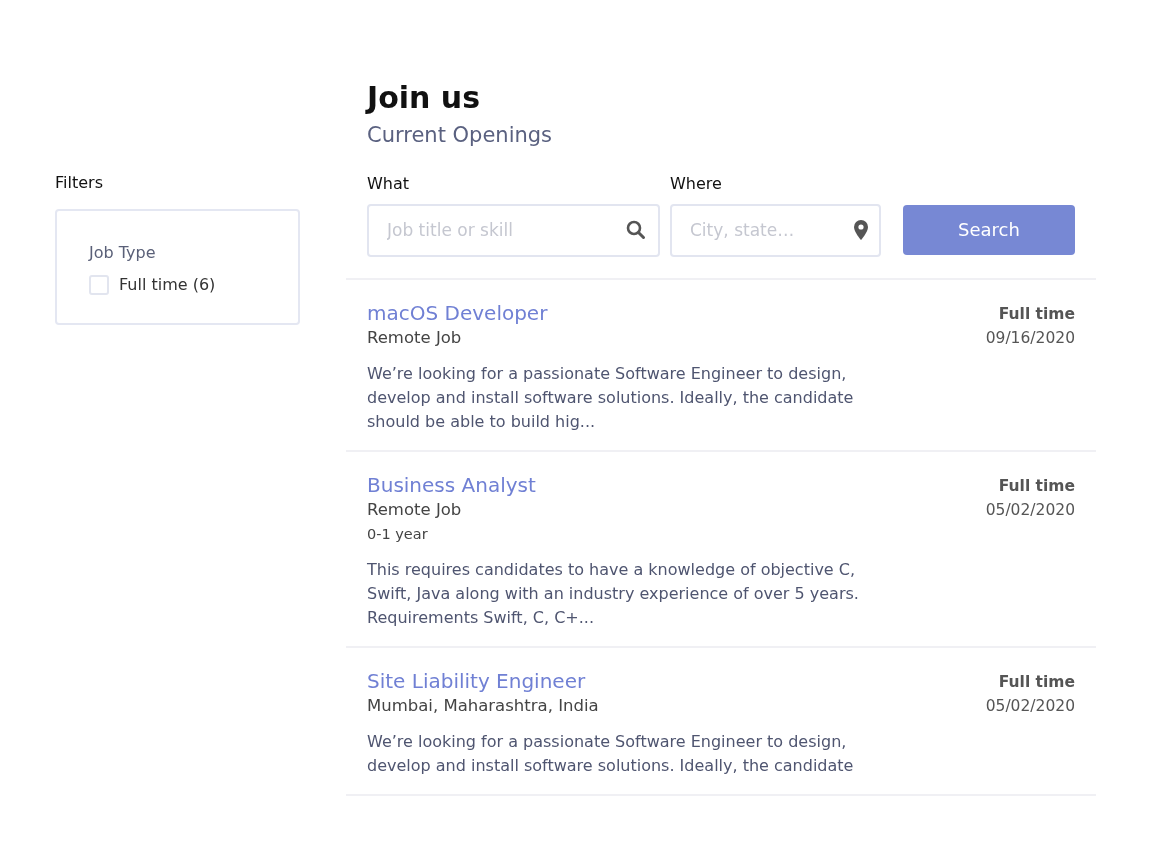  I want to click on what-label: What, so click(389, 183).